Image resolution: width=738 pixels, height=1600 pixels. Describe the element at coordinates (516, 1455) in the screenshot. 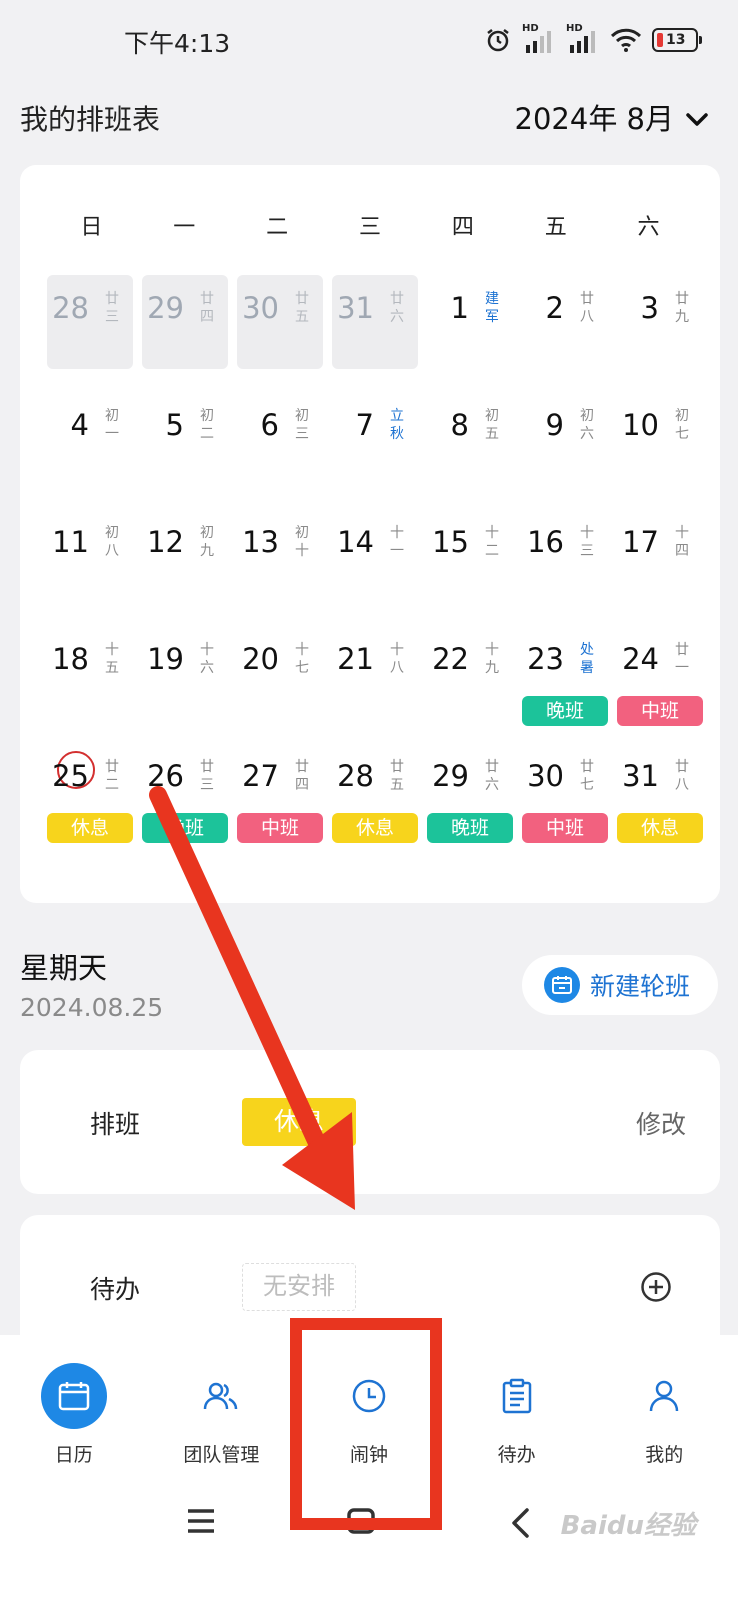

I see `tab-label: 待办` at that location.